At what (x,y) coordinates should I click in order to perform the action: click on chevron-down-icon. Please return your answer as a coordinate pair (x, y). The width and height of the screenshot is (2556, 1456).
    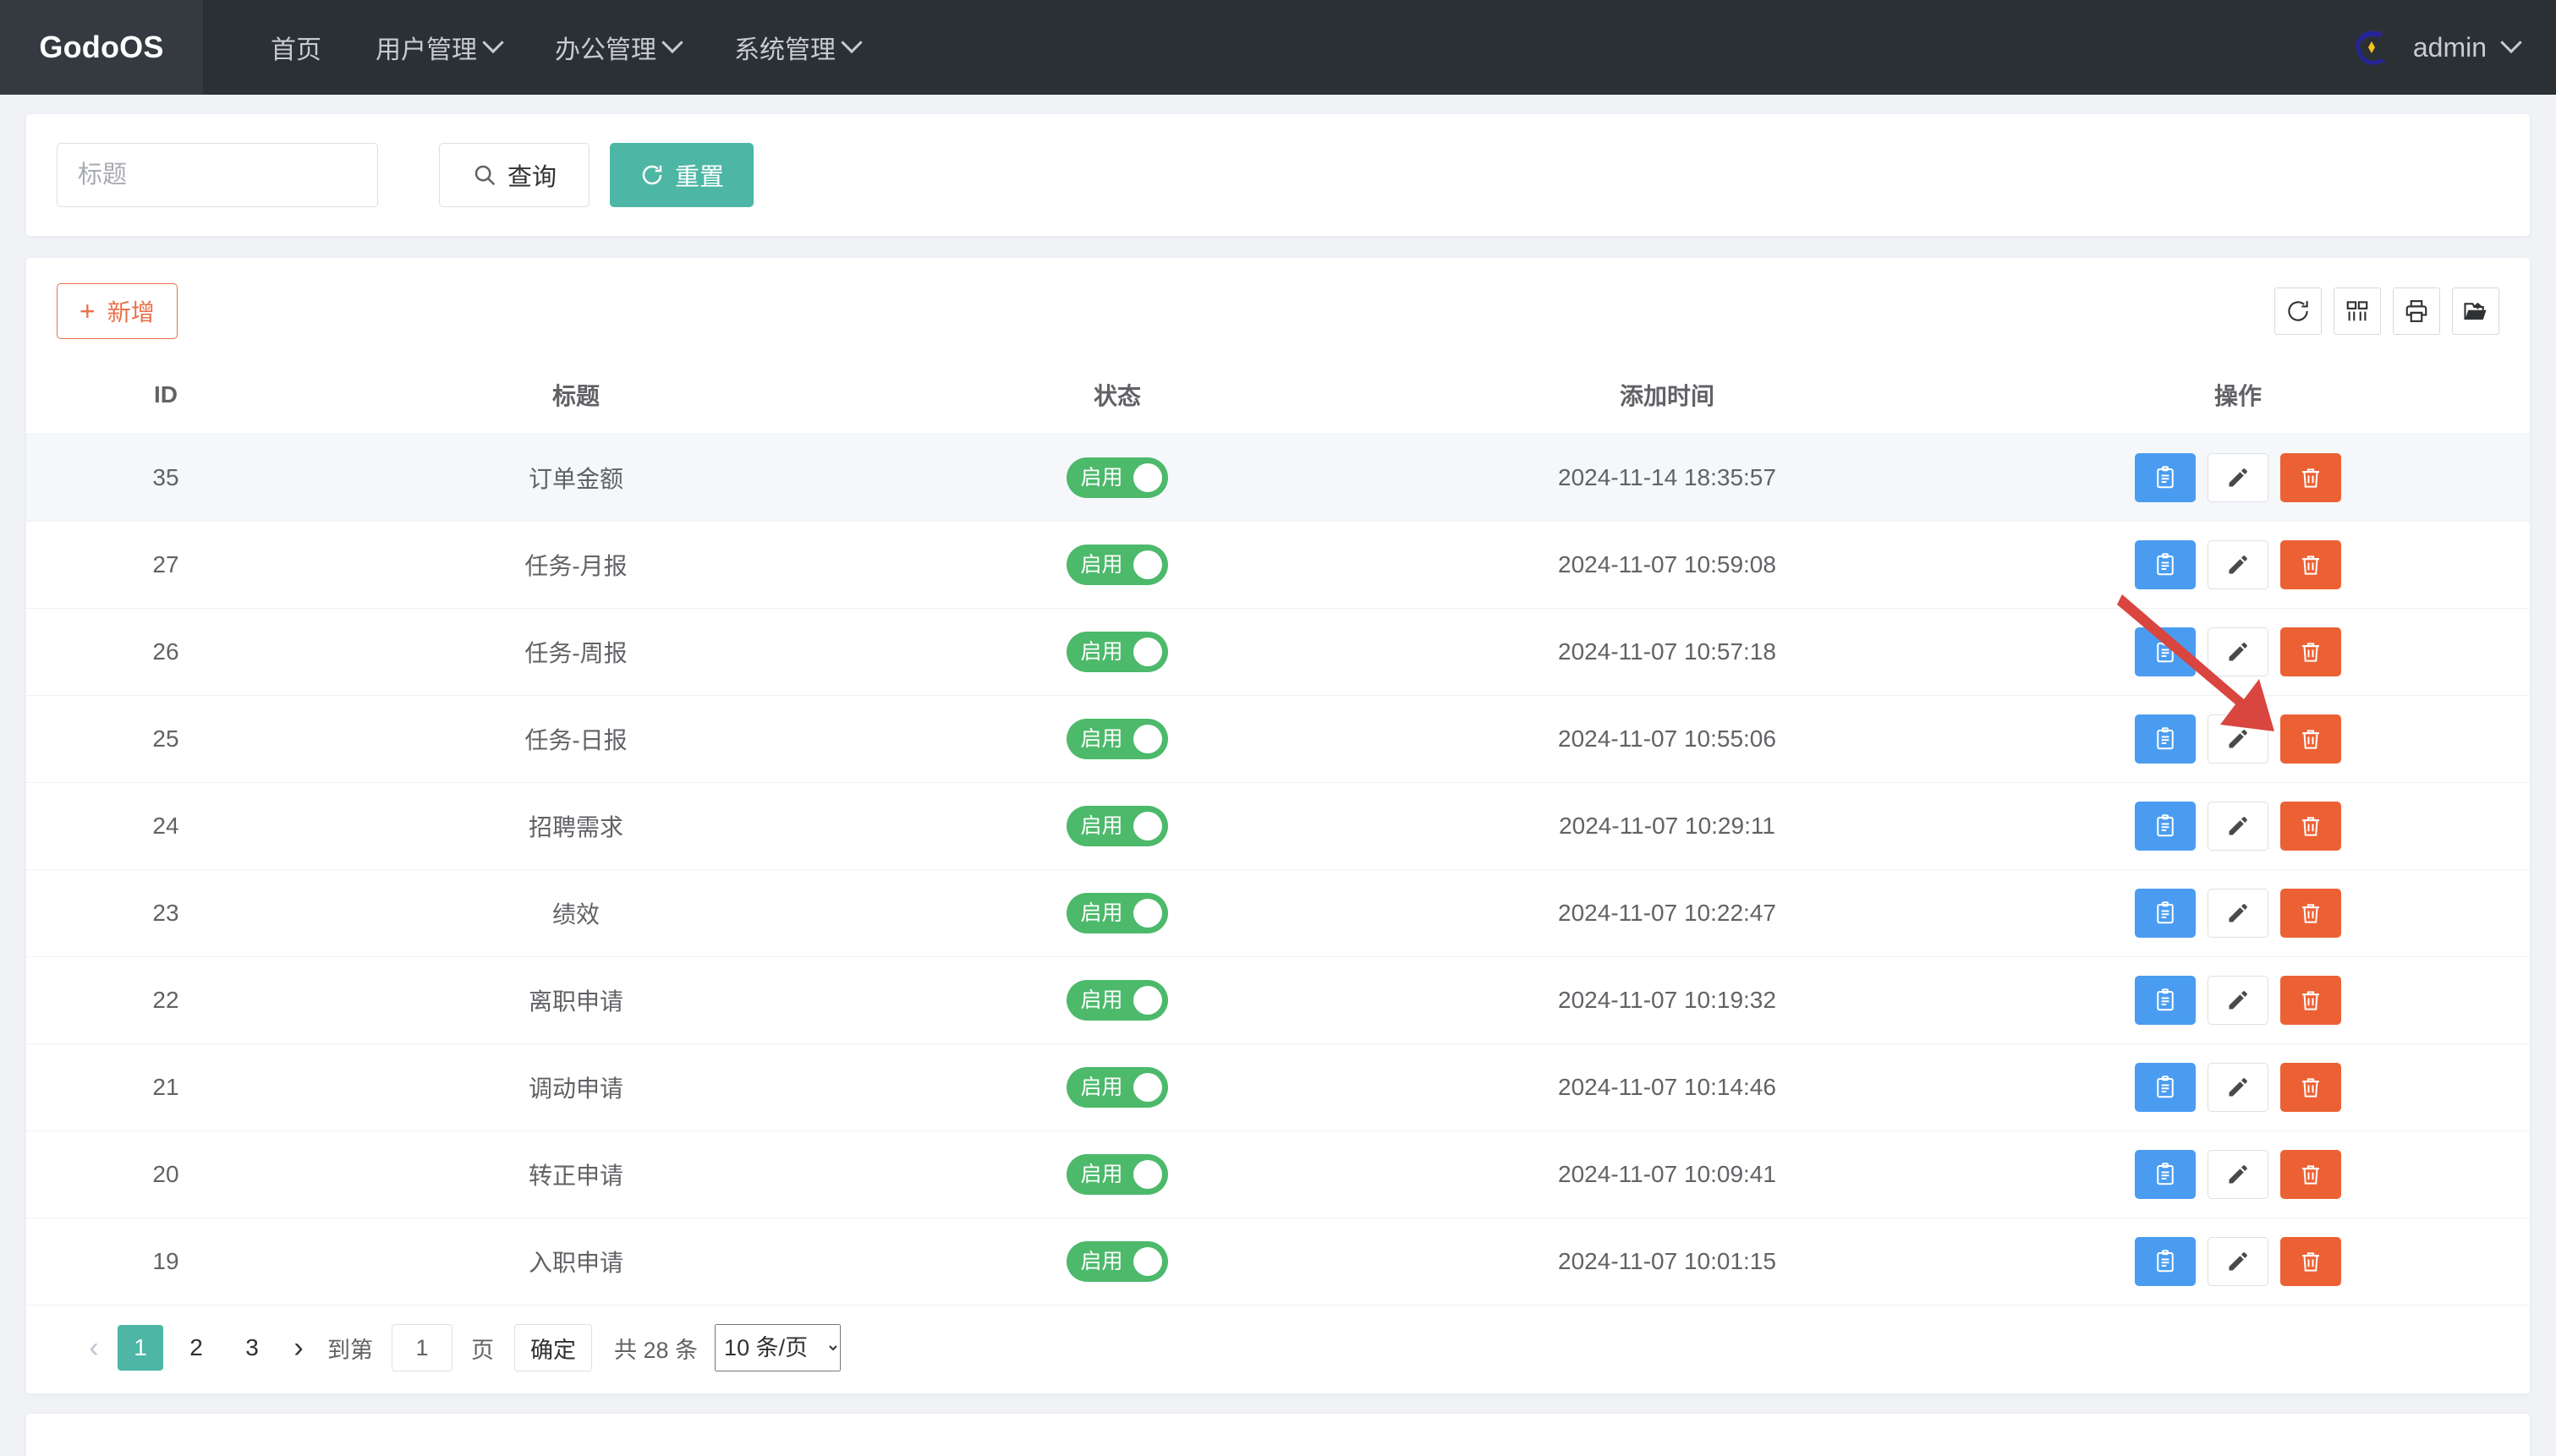
    Looking at the image, I should click on (852, 43).